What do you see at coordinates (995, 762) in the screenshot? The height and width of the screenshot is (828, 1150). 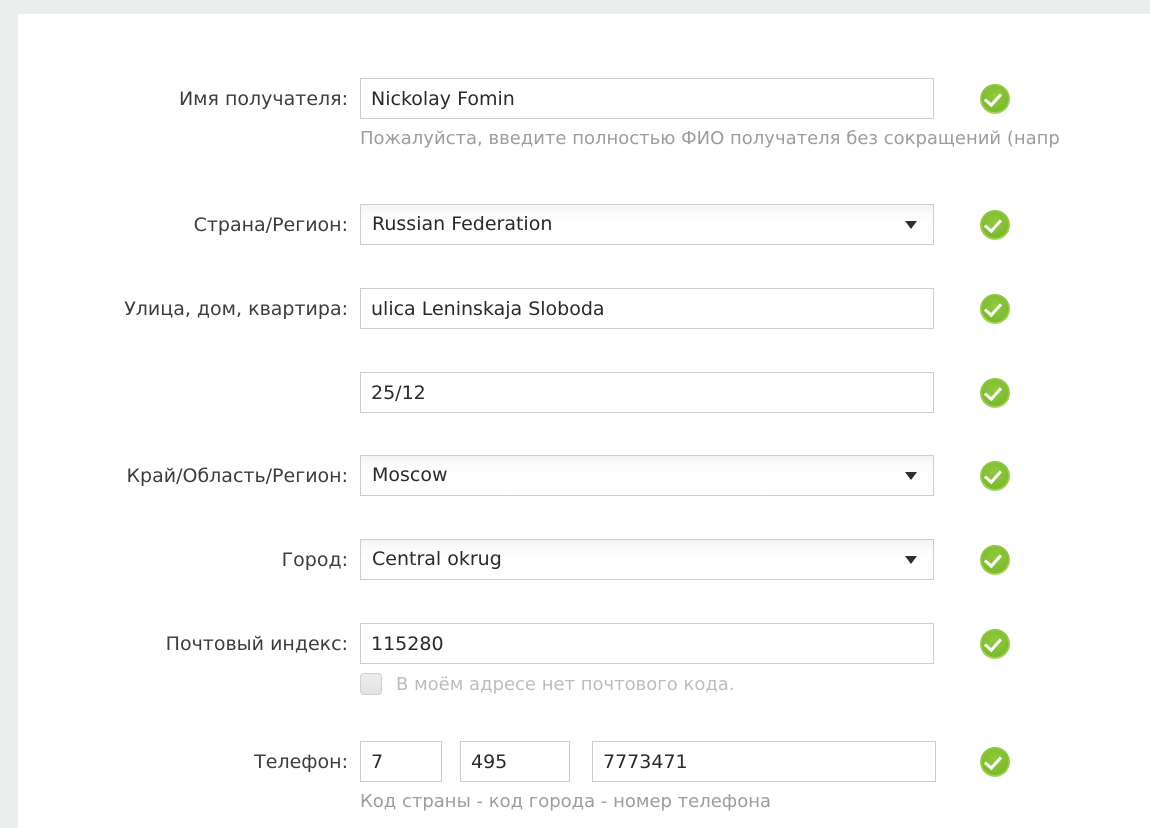 I see `green-check-icon-phone` at bounding box center [995, 762].